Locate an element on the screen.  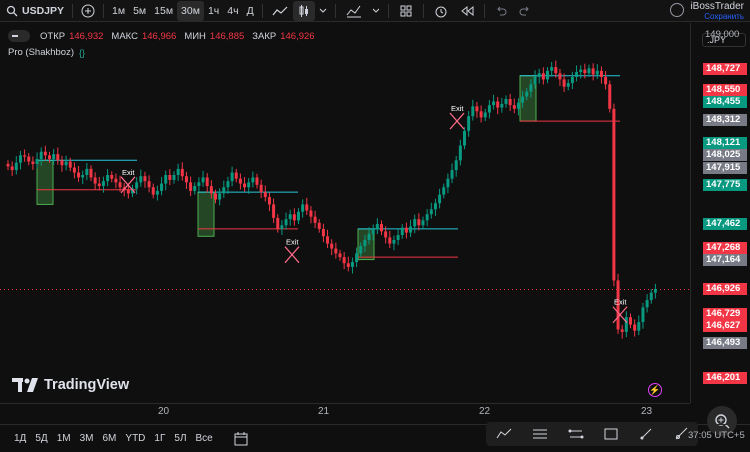
price-label: 146,627 is located at coordinates (725, 326).